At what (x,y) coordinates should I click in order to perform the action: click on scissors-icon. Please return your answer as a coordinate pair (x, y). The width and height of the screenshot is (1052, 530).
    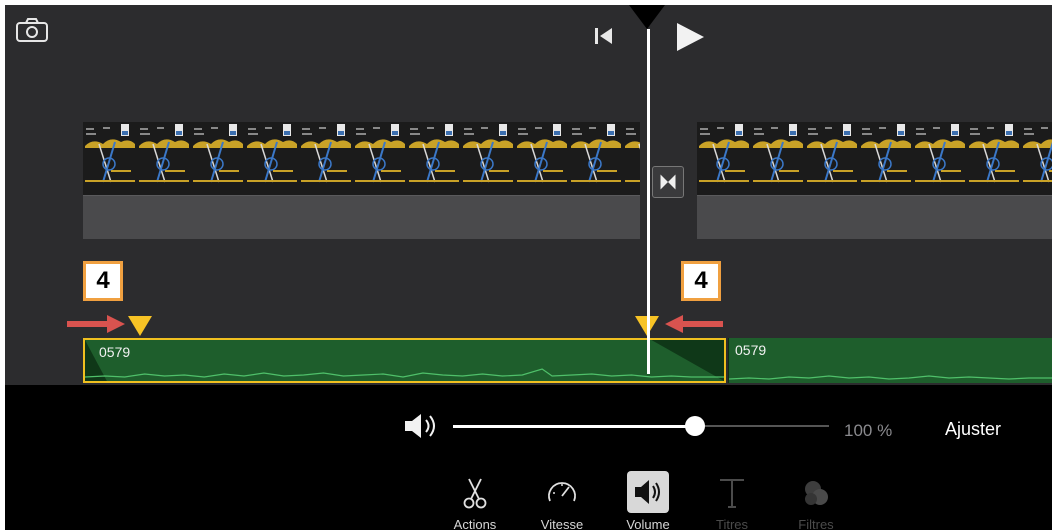
    Looking at the image, I should click on (475, 493).